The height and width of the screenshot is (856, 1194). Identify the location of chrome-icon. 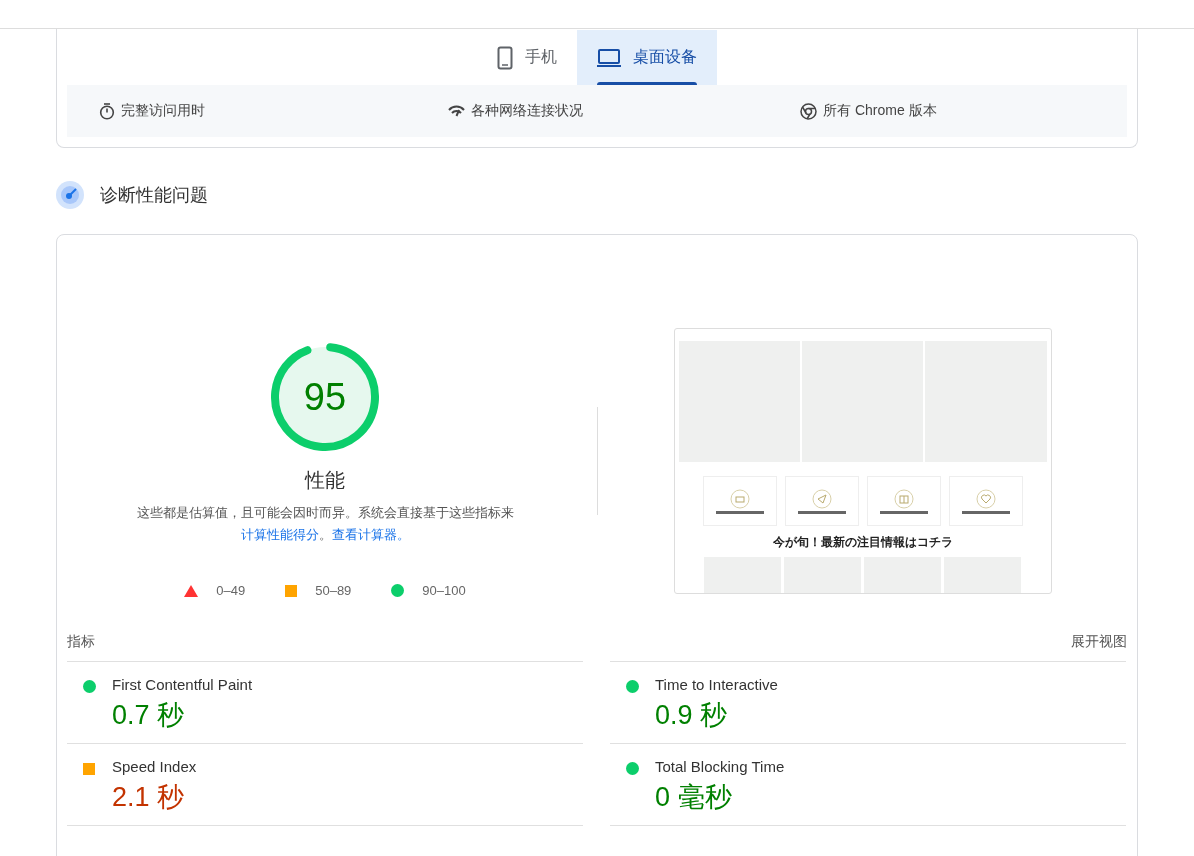
(808, 111).